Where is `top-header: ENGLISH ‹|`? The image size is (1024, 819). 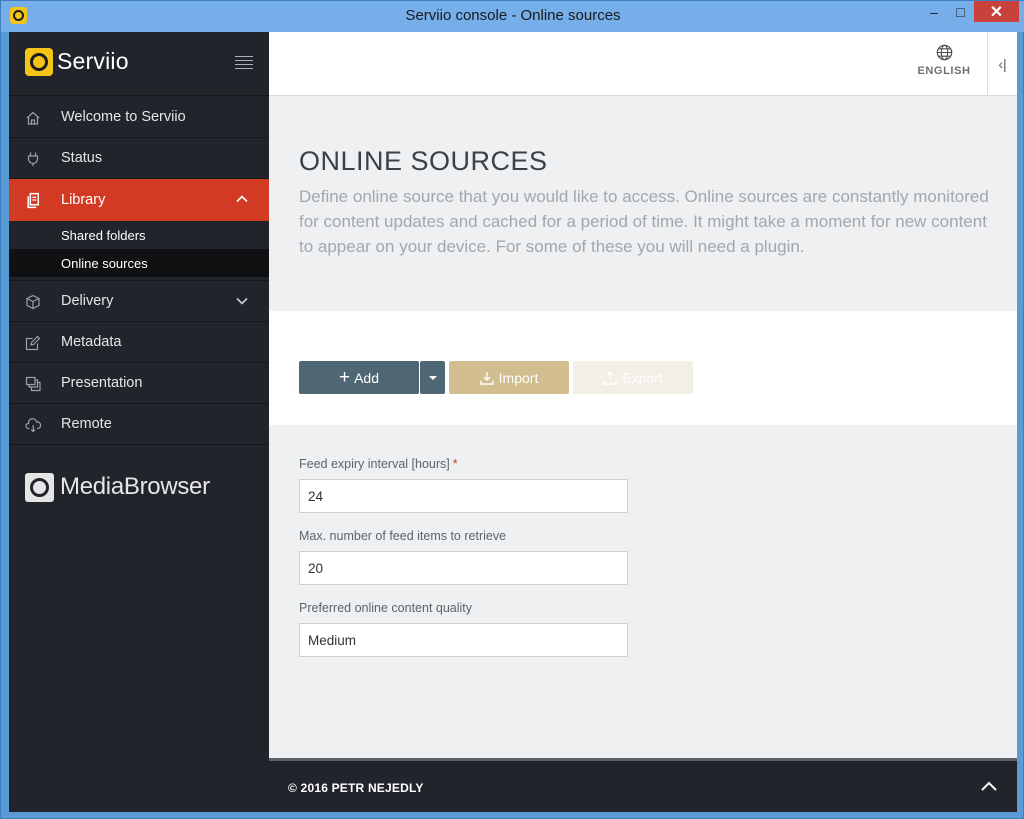 top-header: ENGLISH ‹| is located at coordinates (643, 64).